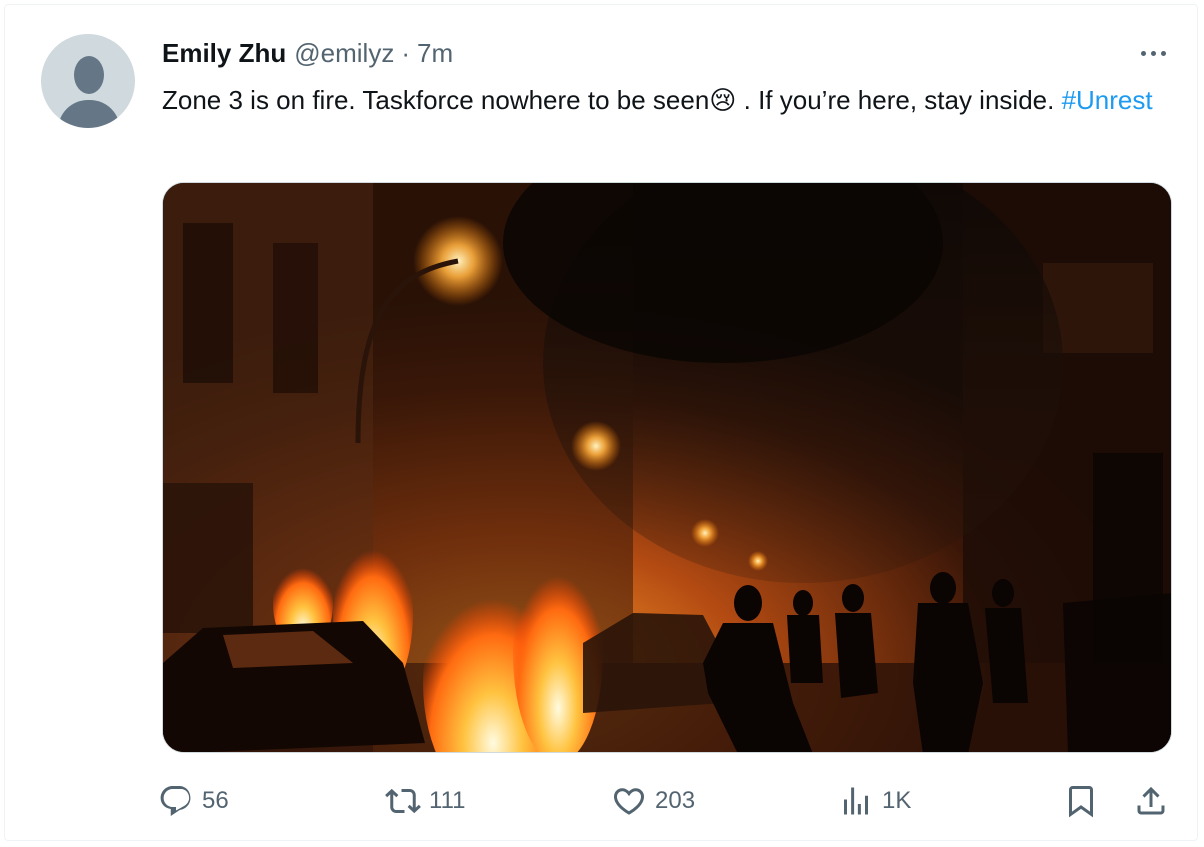  What do you see at coordinates (675, 800) in the screenshot?
I see `like-count: 203` at bounding box center [675, 800].